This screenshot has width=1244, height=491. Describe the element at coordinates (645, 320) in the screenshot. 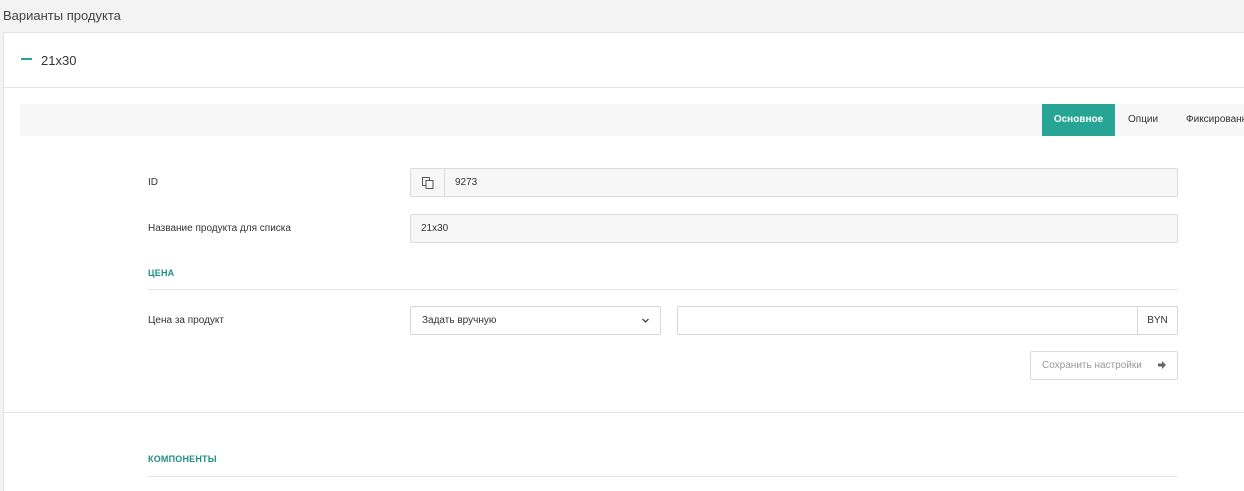

I see `chevron-down-icon` at that location.